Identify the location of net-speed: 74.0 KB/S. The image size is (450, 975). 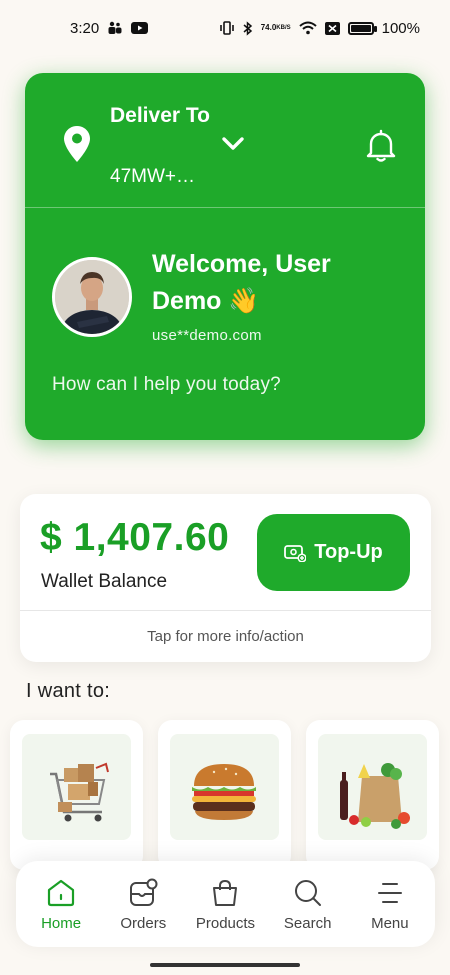
(276, 28).